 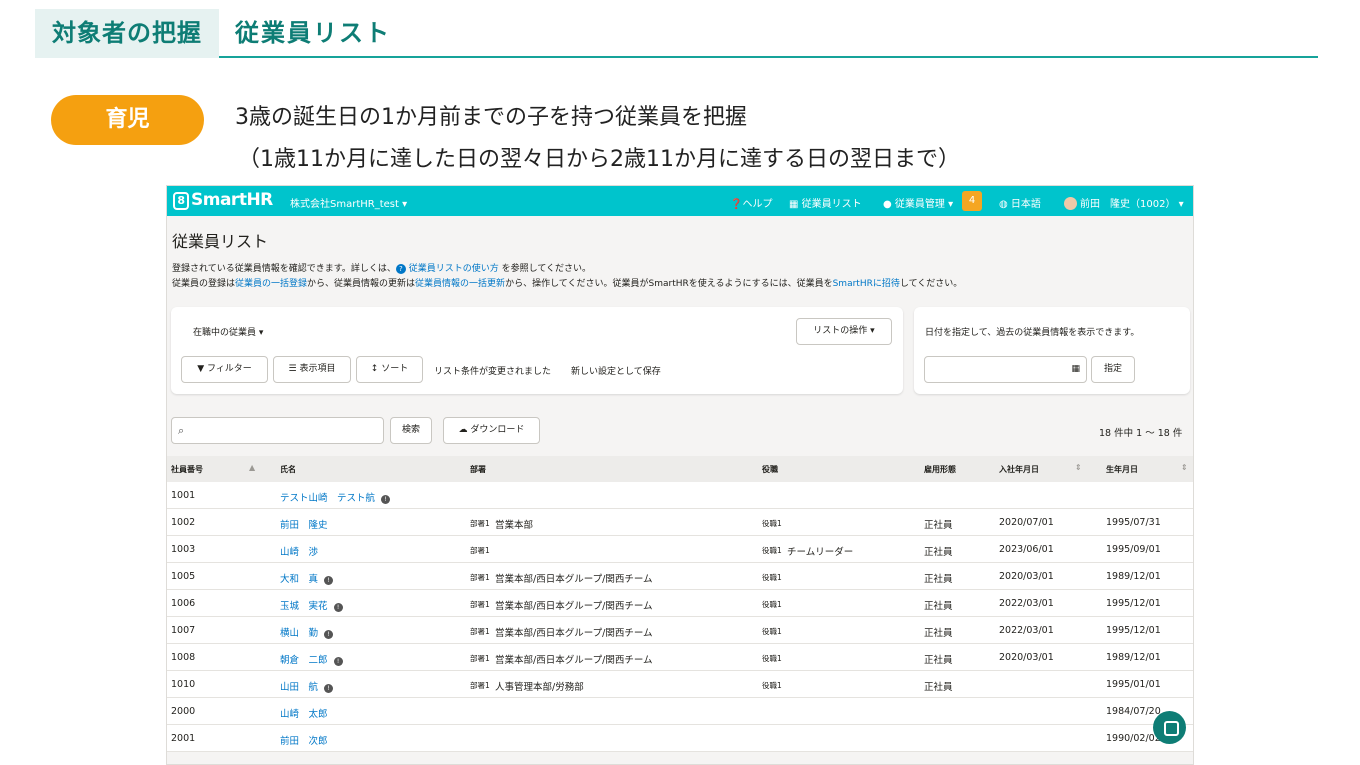 I want to click on department-value: 営業本部, so click(x=514, y=525).